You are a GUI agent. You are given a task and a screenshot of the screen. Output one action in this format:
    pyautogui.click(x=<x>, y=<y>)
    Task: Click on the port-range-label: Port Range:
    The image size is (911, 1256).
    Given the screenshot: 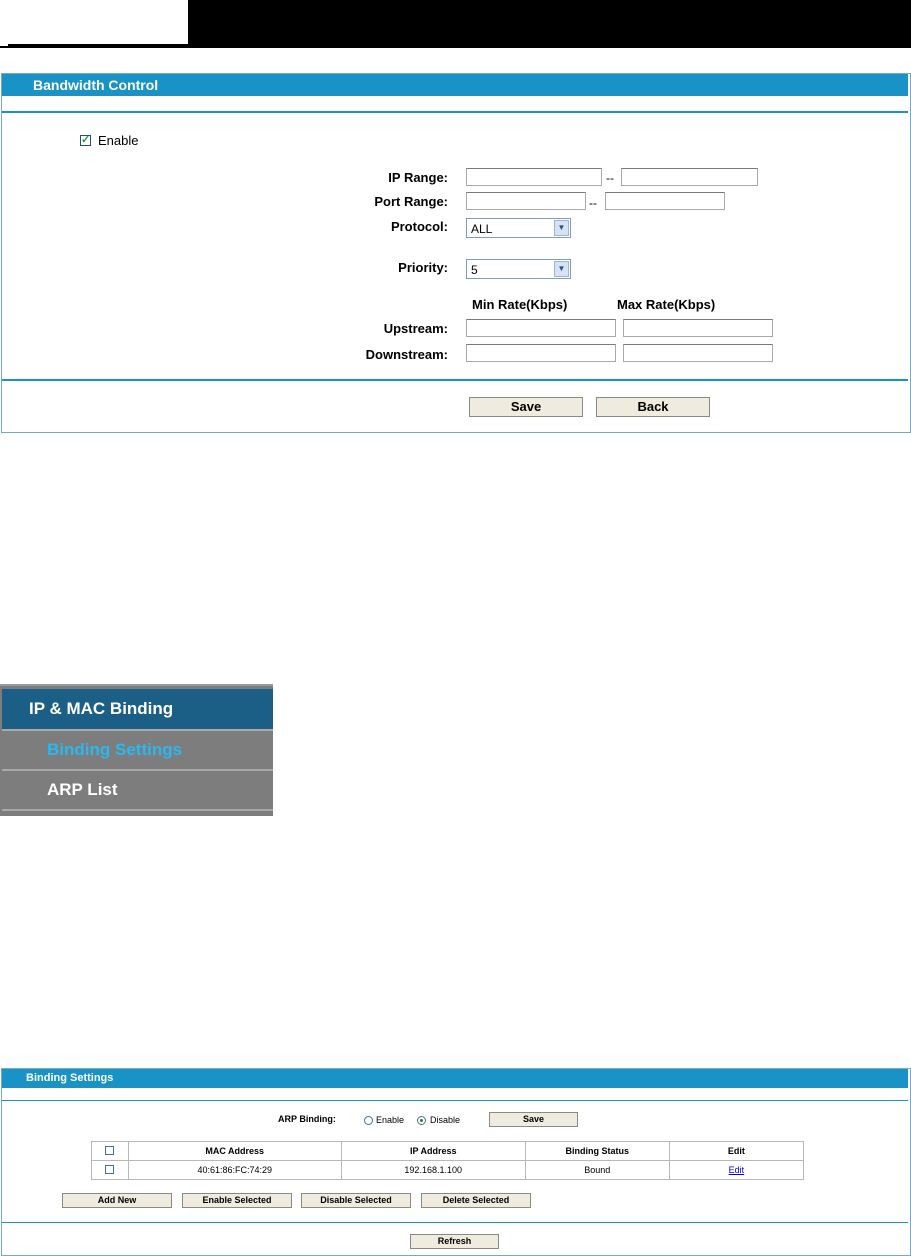 What is the action you would take?
    pyautogui.click(x=411, y=201)
    